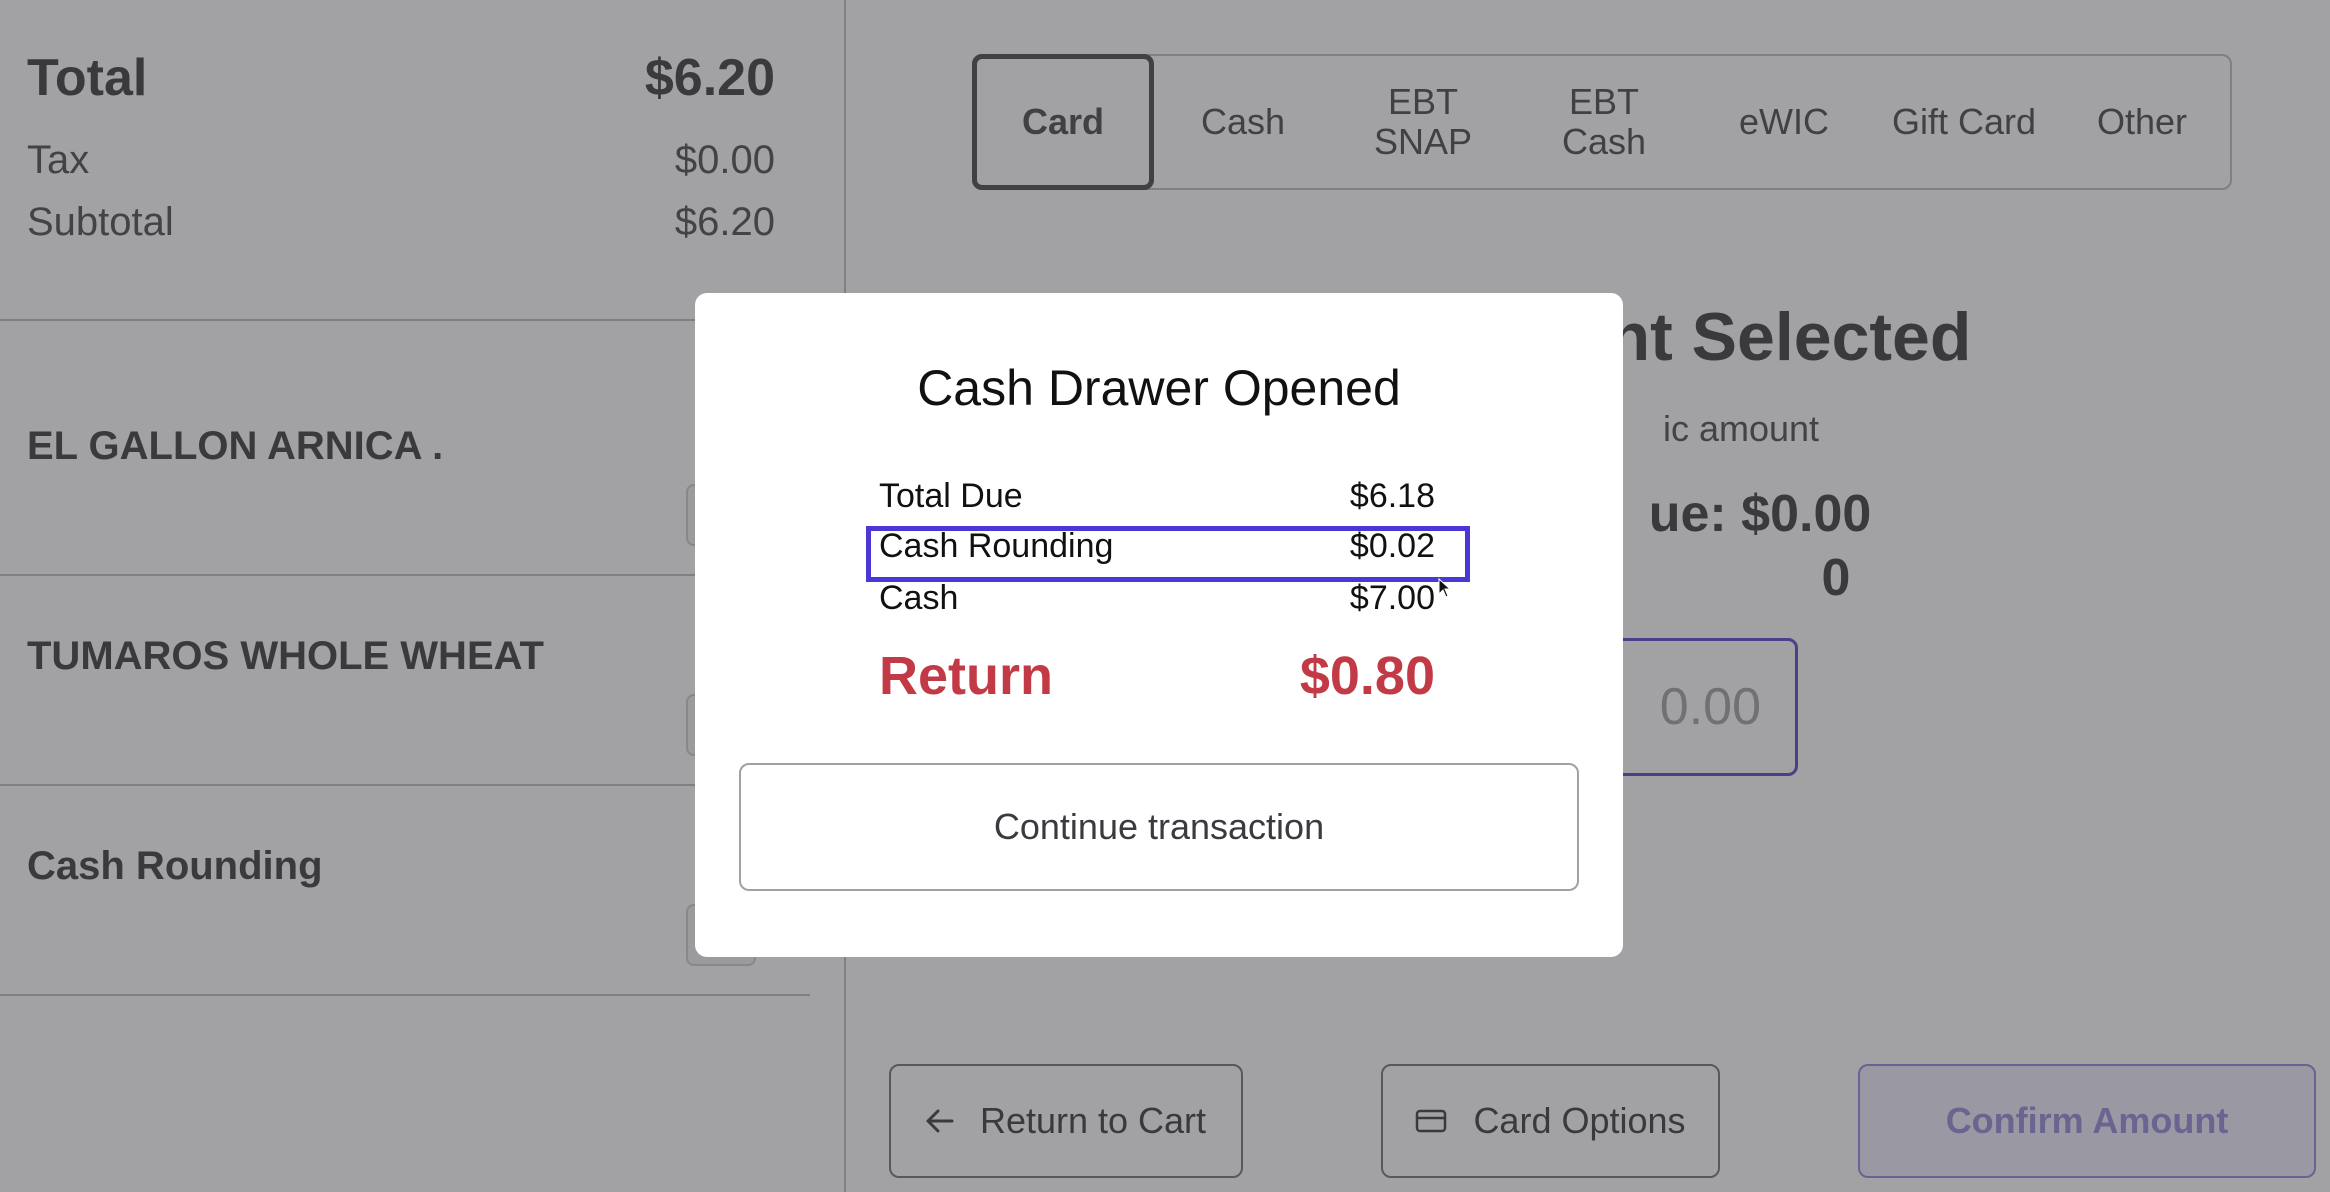 This screenshot has height=1192, width=2330. I want to click on continue-transaction-button: Continue transaction, so click(1159, 827).